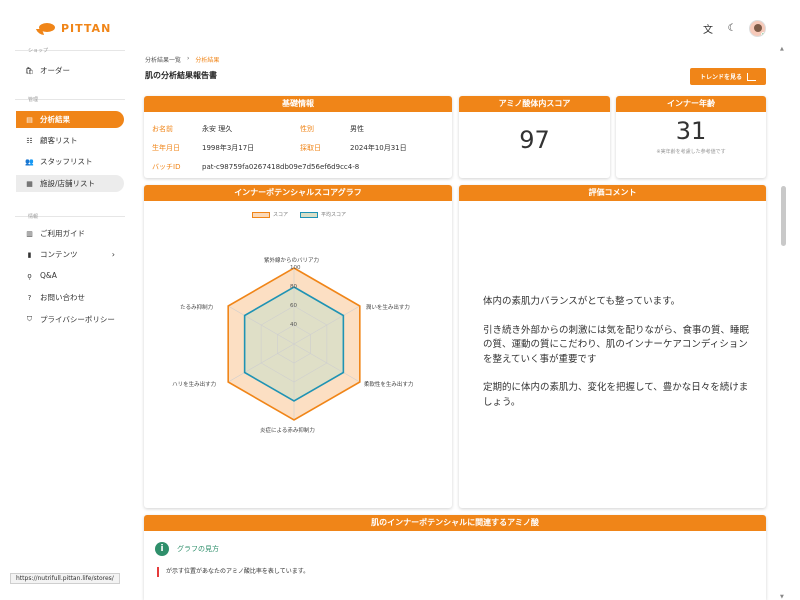 The image size is (800, 600). Describe the element at coordinates (38, 51) in the screenshot. I see `section-label-shop: ショップ` at that location.